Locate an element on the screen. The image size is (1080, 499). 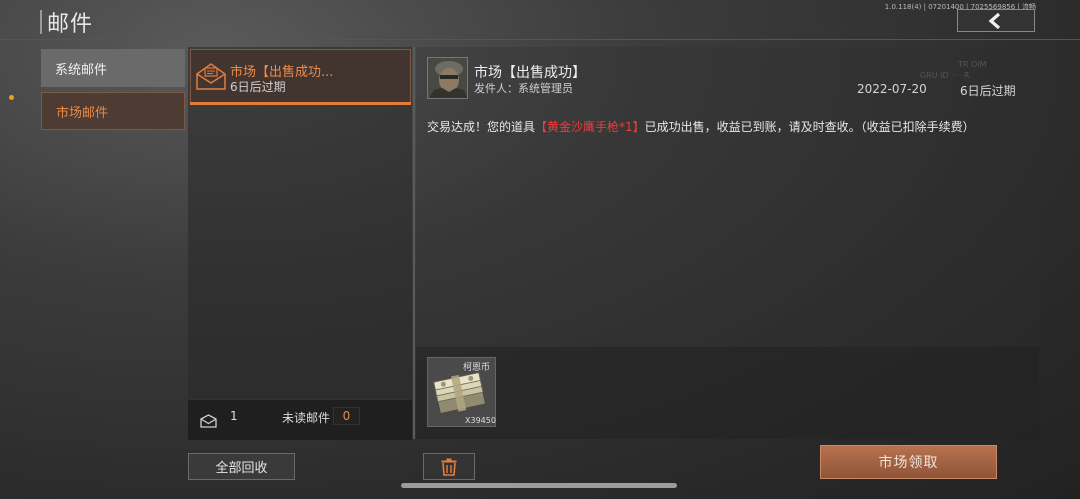
market-claim-button: 市场领取 is located at coordinates (908, 462).